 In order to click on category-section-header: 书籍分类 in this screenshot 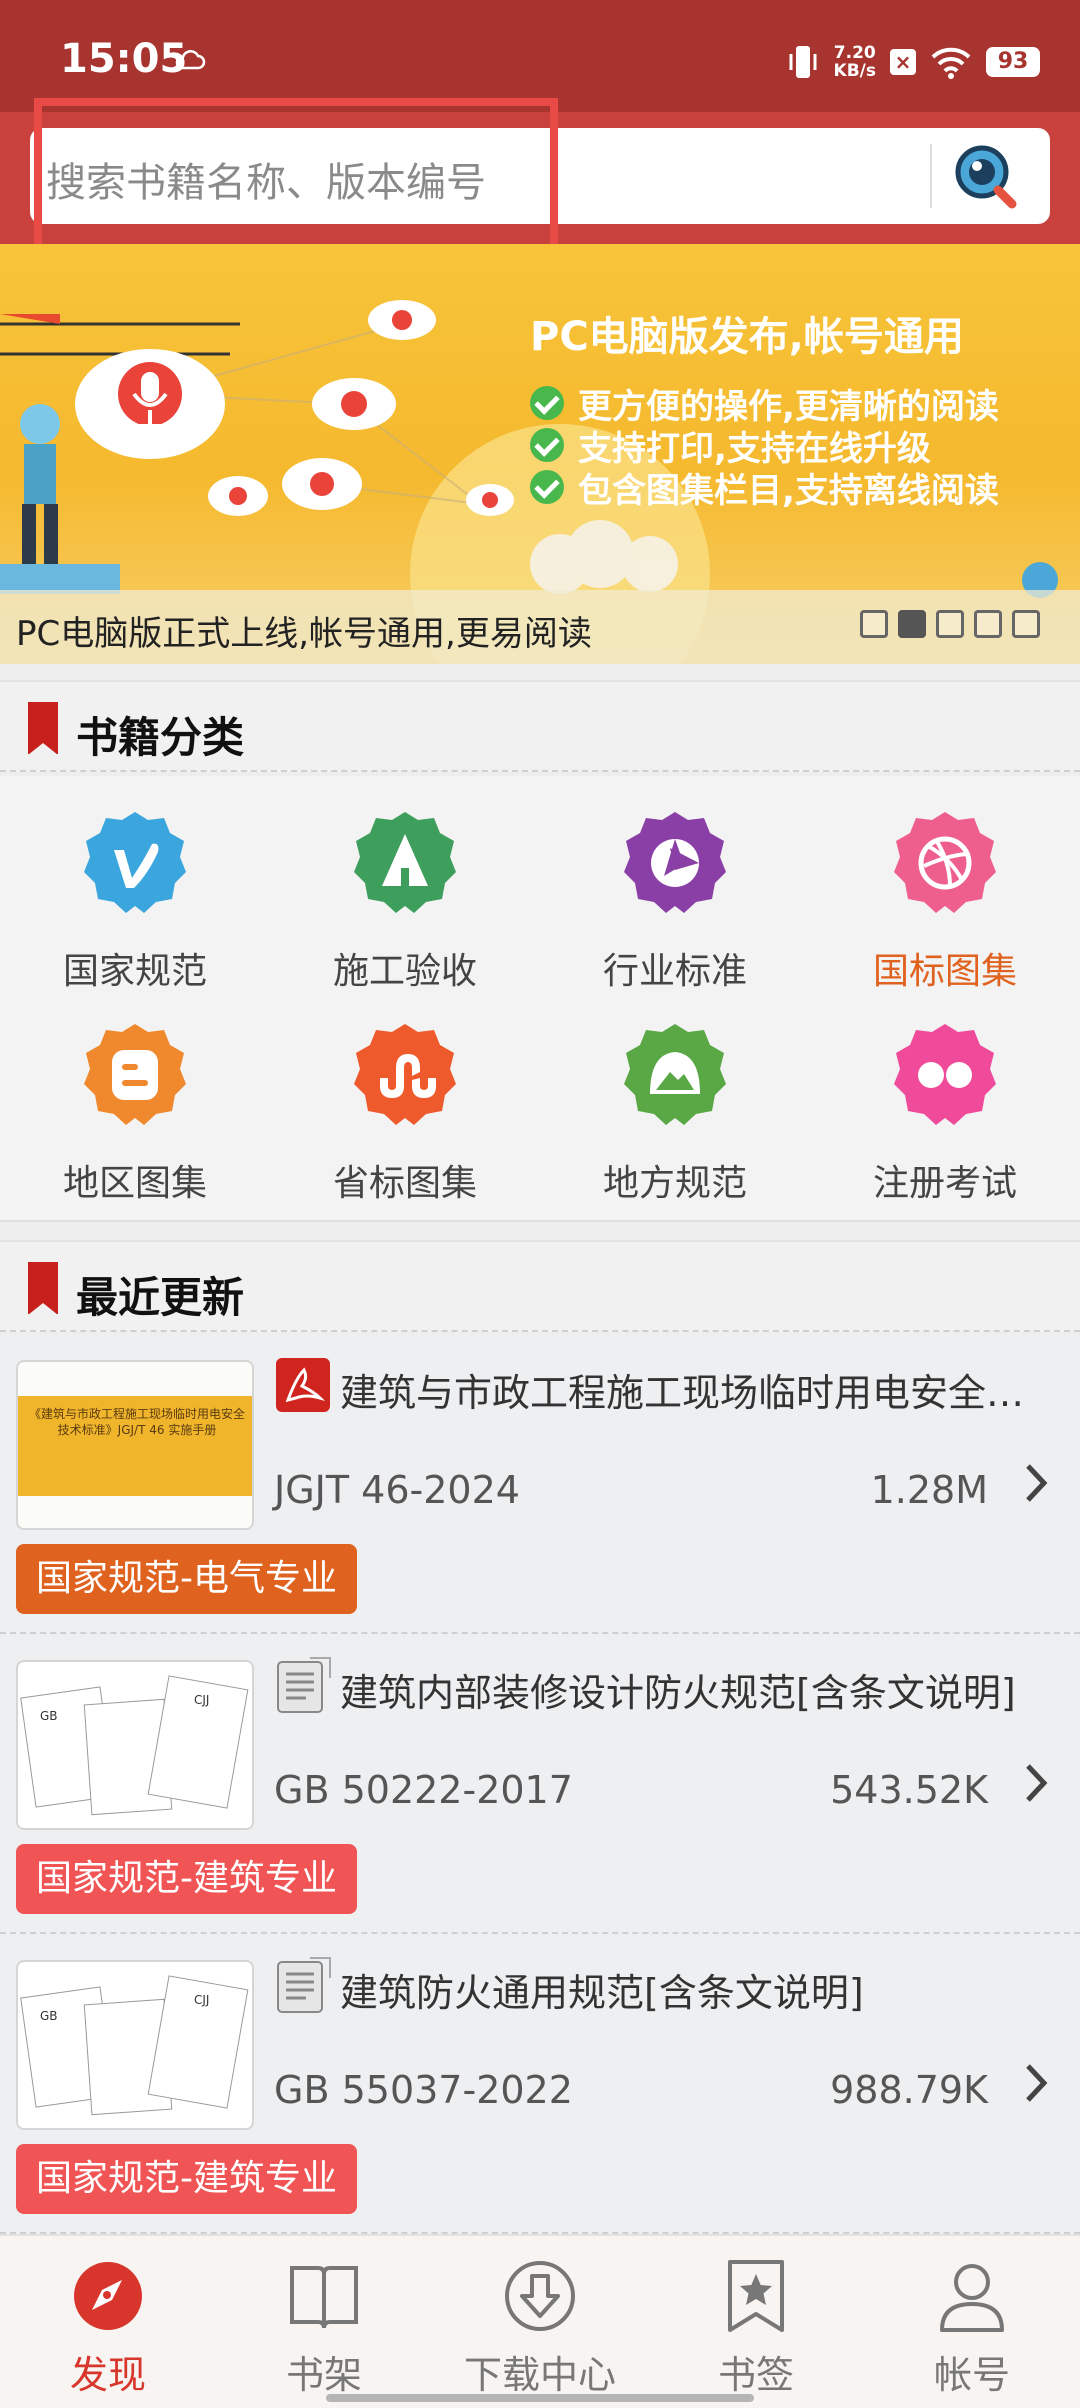, I will do `click(540, 726)`.